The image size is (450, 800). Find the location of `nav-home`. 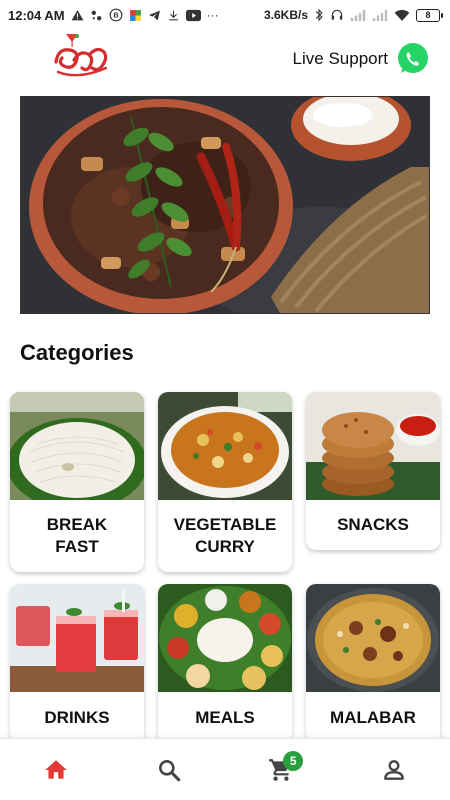

nav-home is located at coordinates (56, 769).